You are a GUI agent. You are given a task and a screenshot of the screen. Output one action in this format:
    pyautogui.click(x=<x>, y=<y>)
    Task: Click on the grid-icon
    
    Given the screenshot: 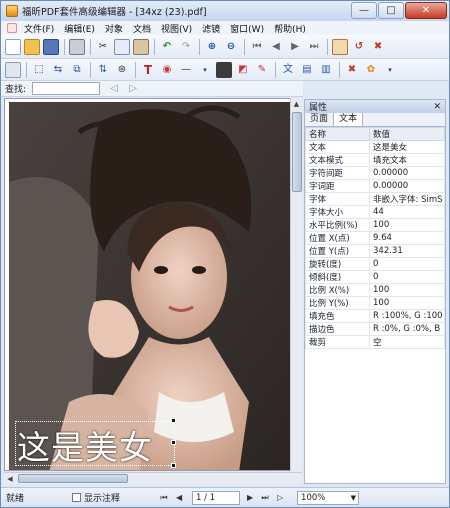 What is the action you would take?
    pyautogui.click(x=13, y=69)
    